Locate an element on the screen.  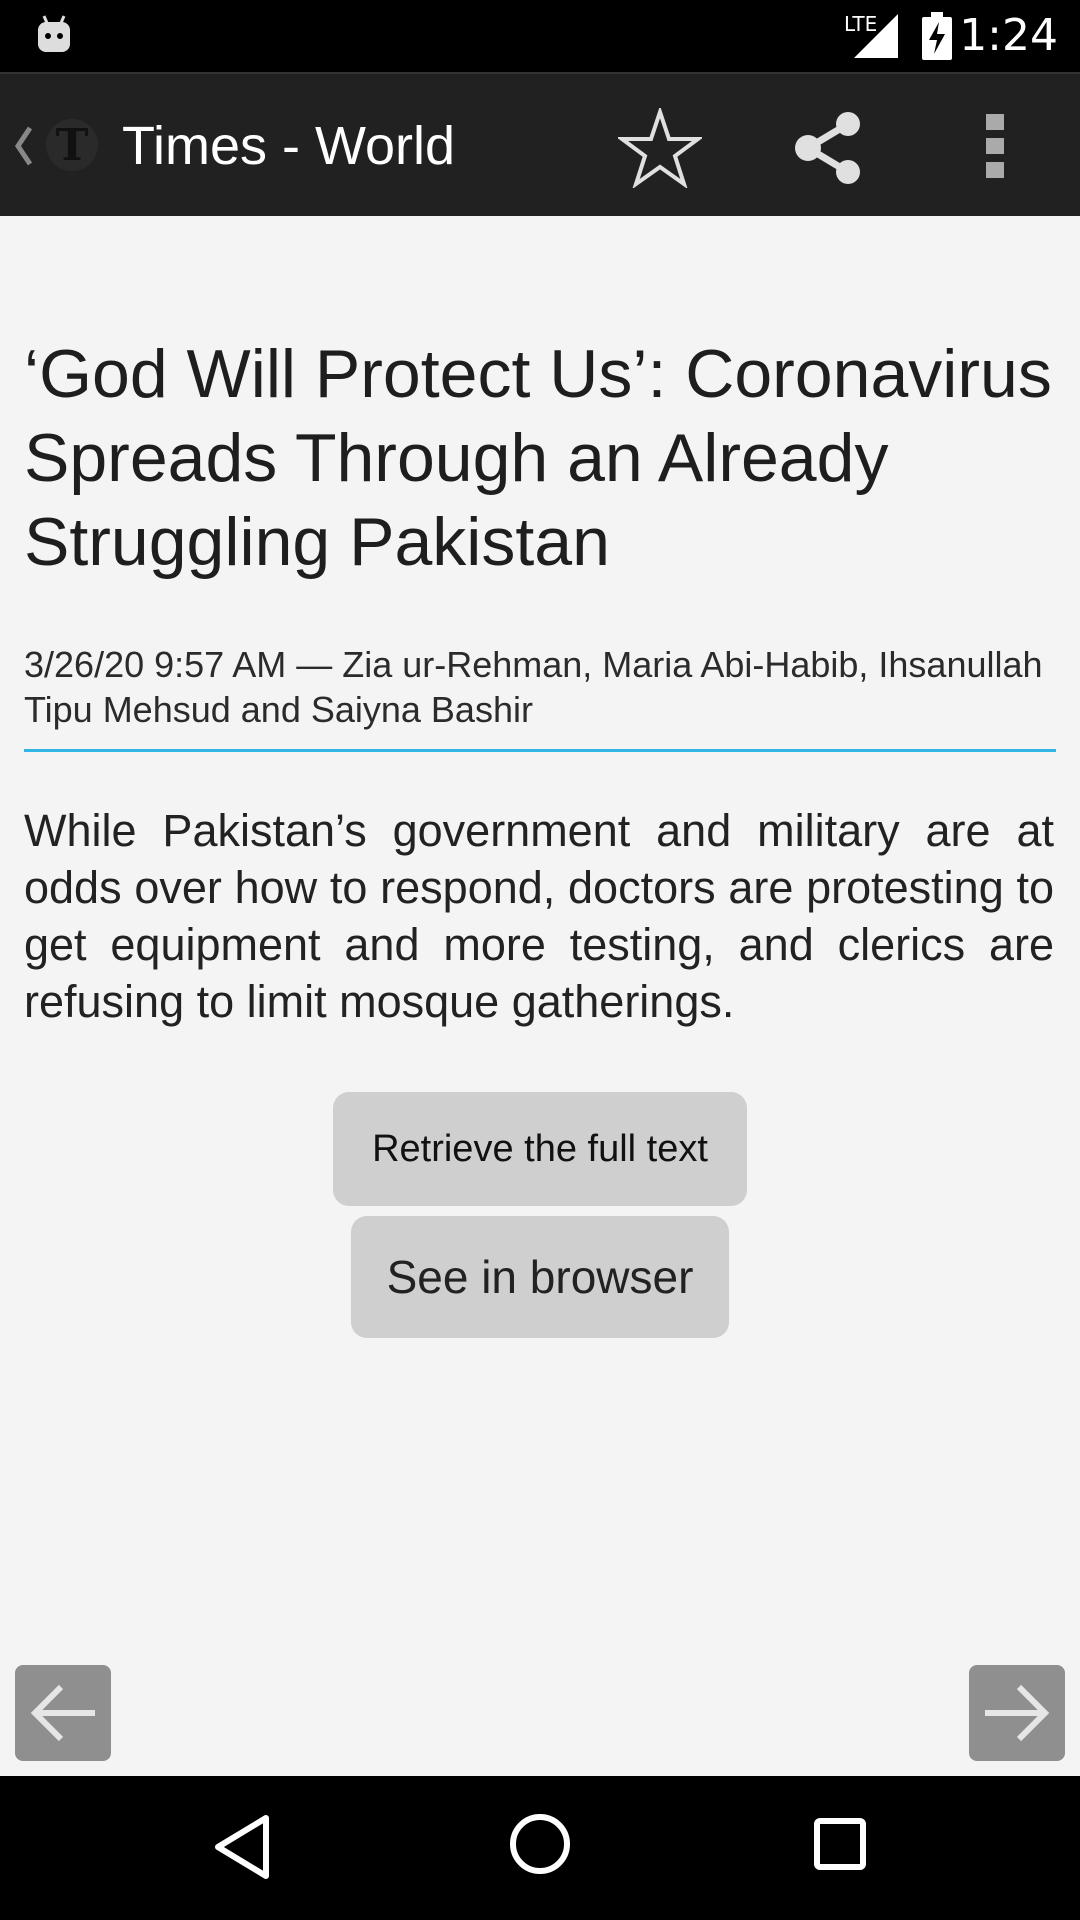
app-bar: T Times - World is located at coordinates (540, 144).